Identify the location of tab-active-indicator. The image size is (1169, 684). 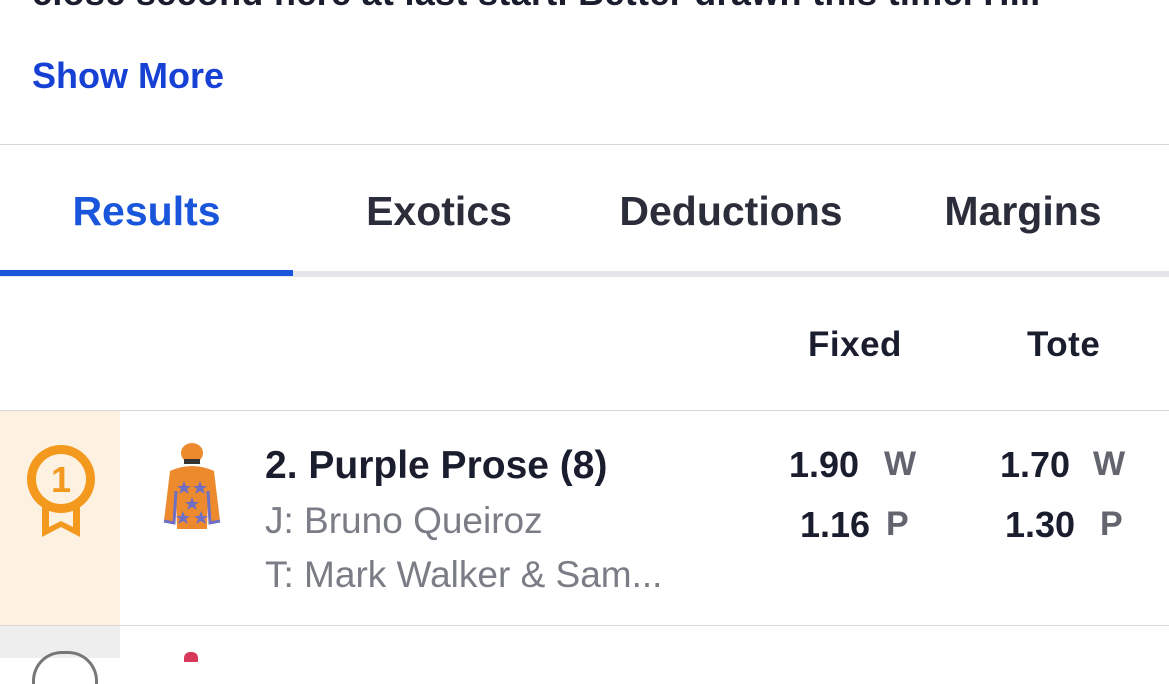
(146, 273).